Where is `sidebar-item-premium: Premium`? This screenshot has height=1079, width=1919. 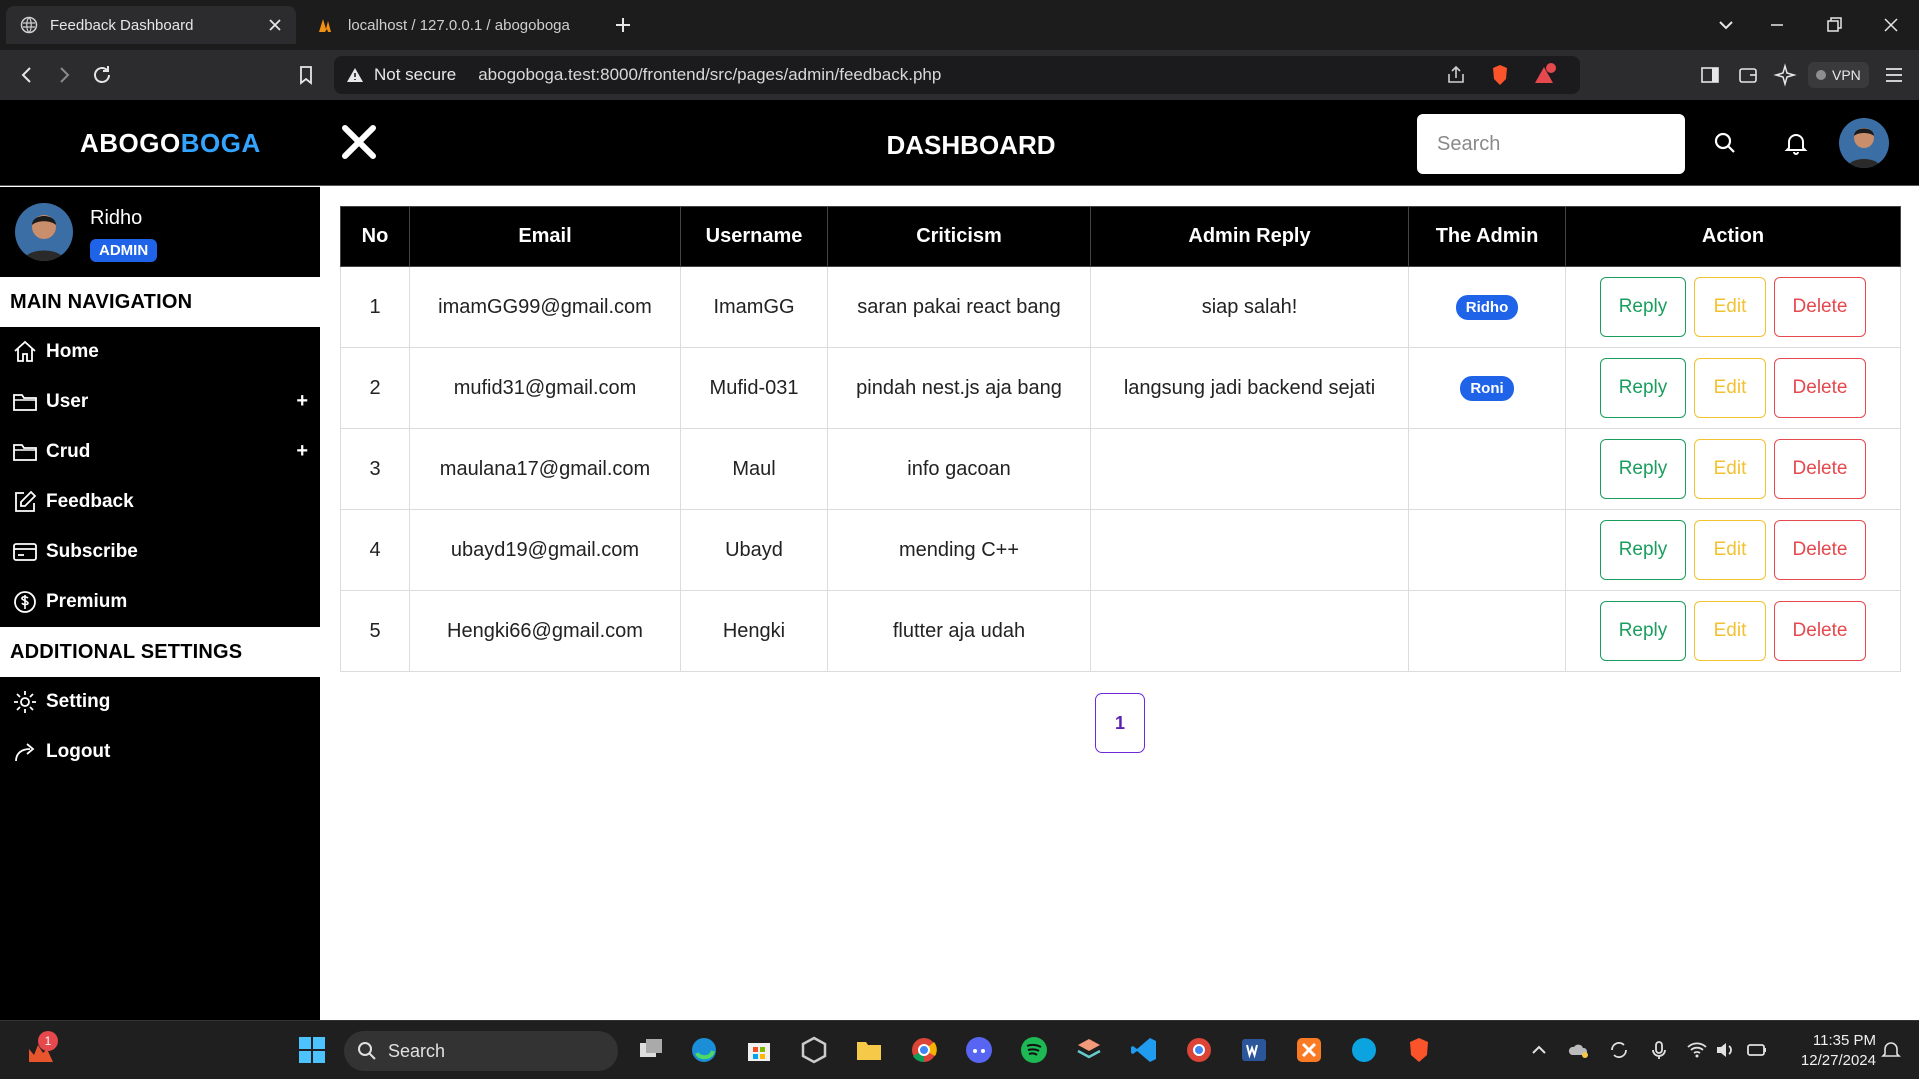
sidebar-item-premium: Premium is located at coordinates (160, 602).